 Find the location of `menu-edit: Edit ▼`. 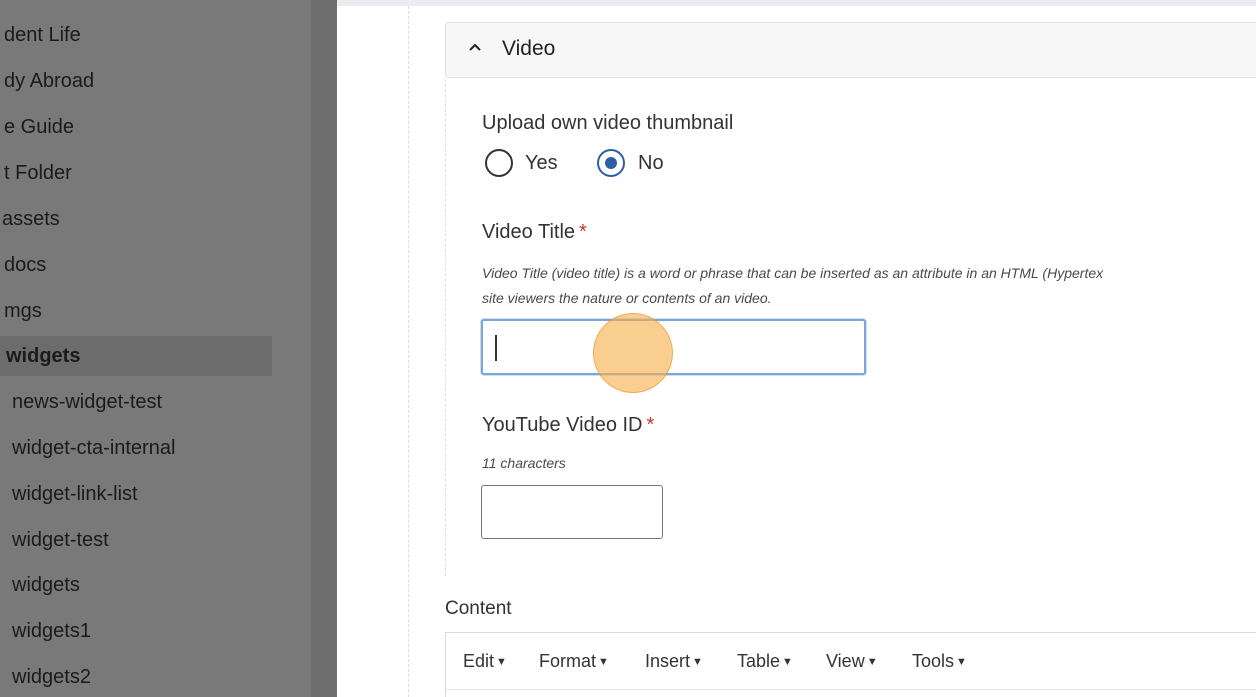

menu-edit: Edit ▼ is located at coordinates (485, 661).